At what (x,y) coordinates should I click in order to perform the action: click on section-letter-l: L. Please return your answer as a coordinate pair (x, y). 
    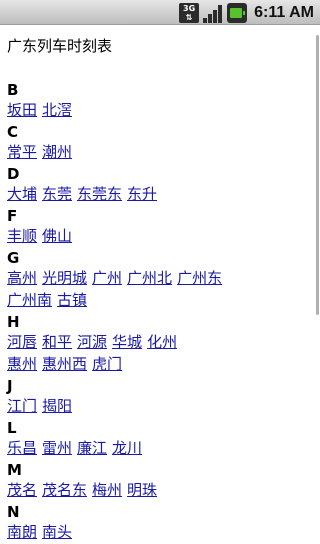
    Looking at the image, I should click on (12, 428).